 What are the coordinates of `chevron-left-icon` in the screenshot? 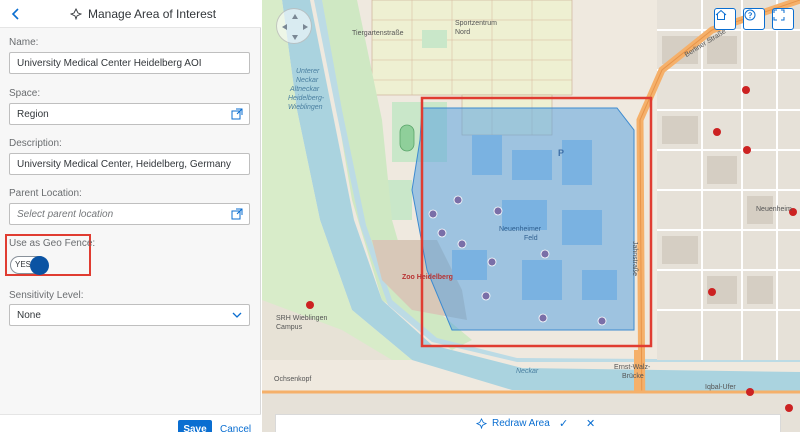 It's located at (15, 14).